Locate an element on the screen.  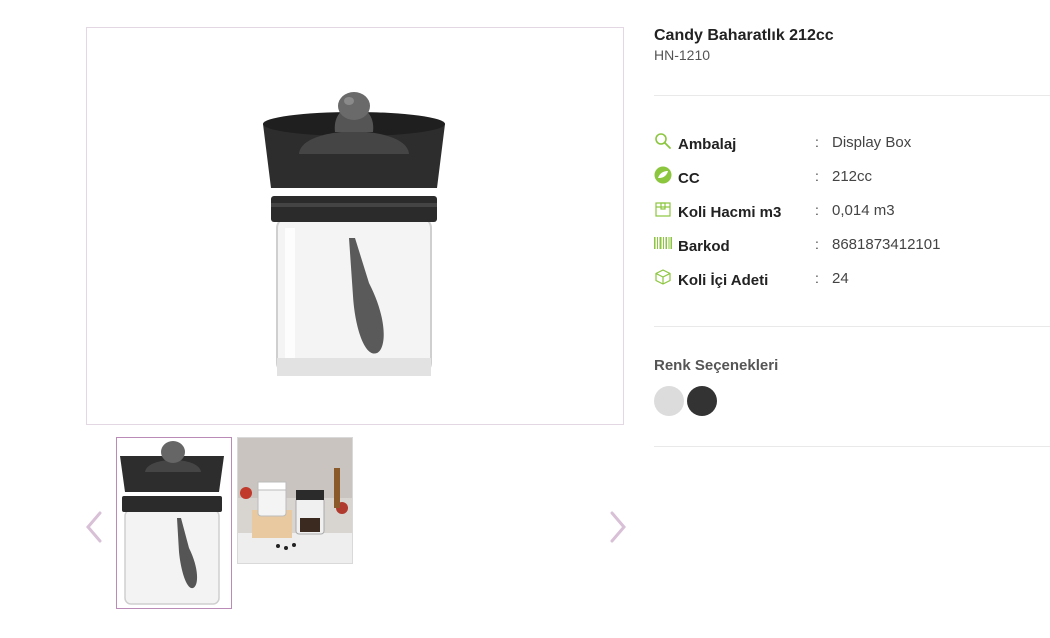
spec-row-koli-hacmi: Koli Hacmi m3 : 0,014 m3 is located at coordinates (852, 215).